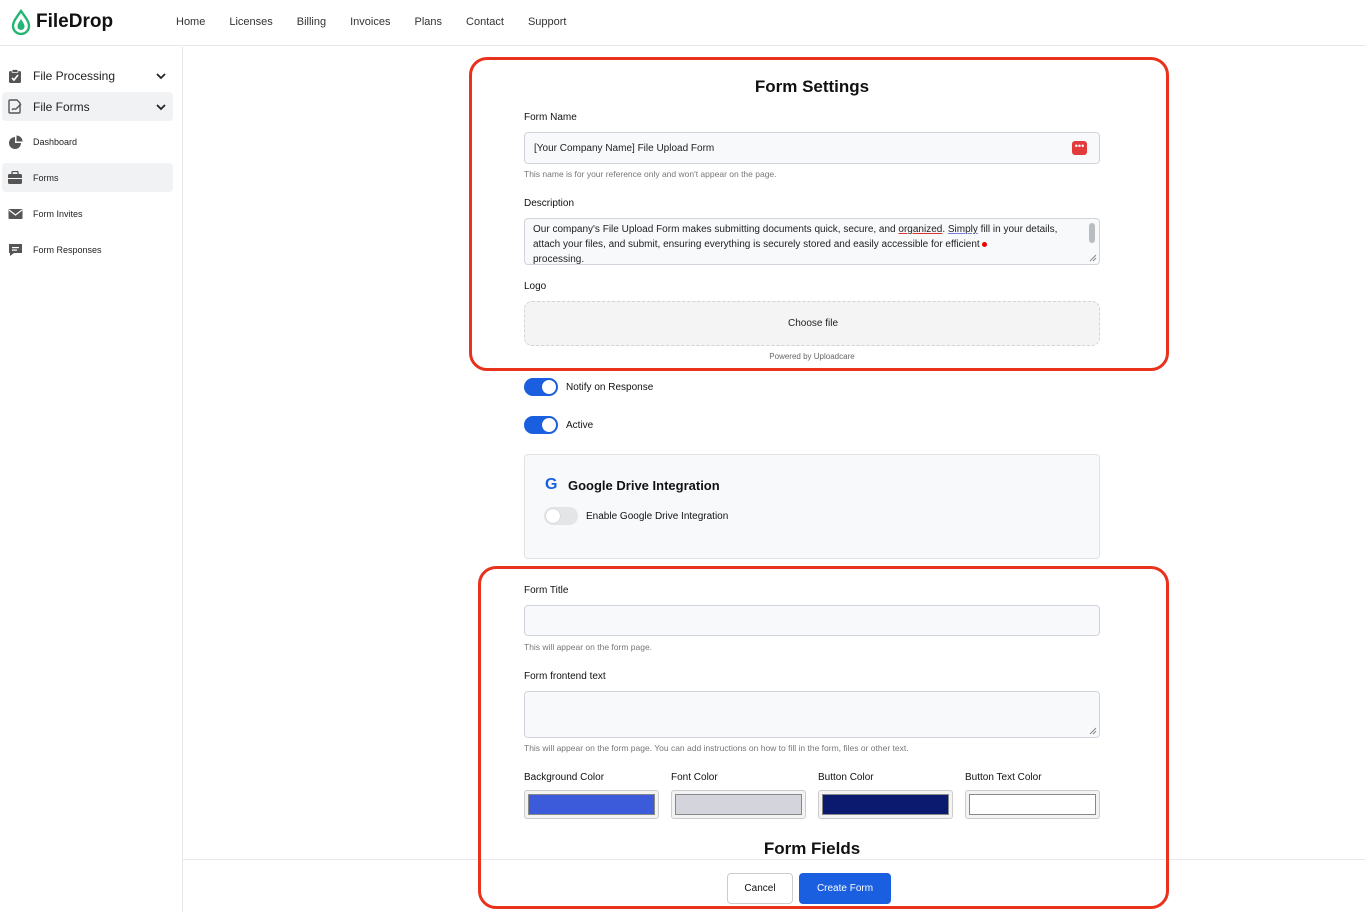 The width and height of the screenshot is (1365, 912). I want to click on button-text-color-field: Button Text Color, so click(1038, 795).